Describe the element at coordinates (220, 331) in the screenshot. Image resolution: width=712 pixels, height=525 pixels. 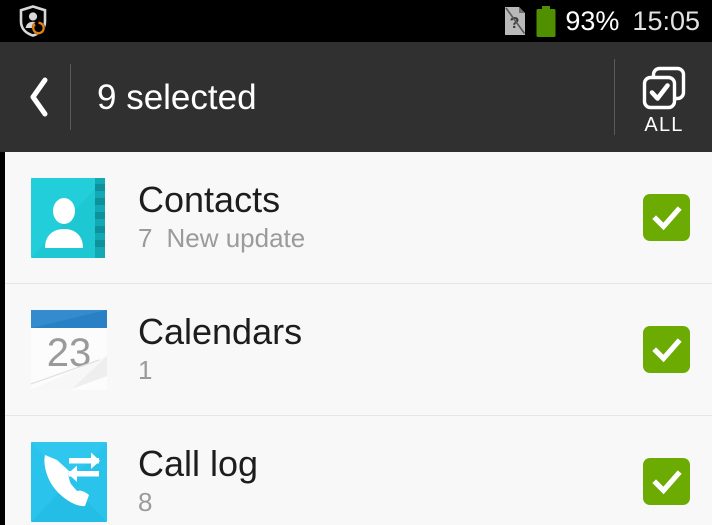
I see `list-item-title: Calendars` at that location.